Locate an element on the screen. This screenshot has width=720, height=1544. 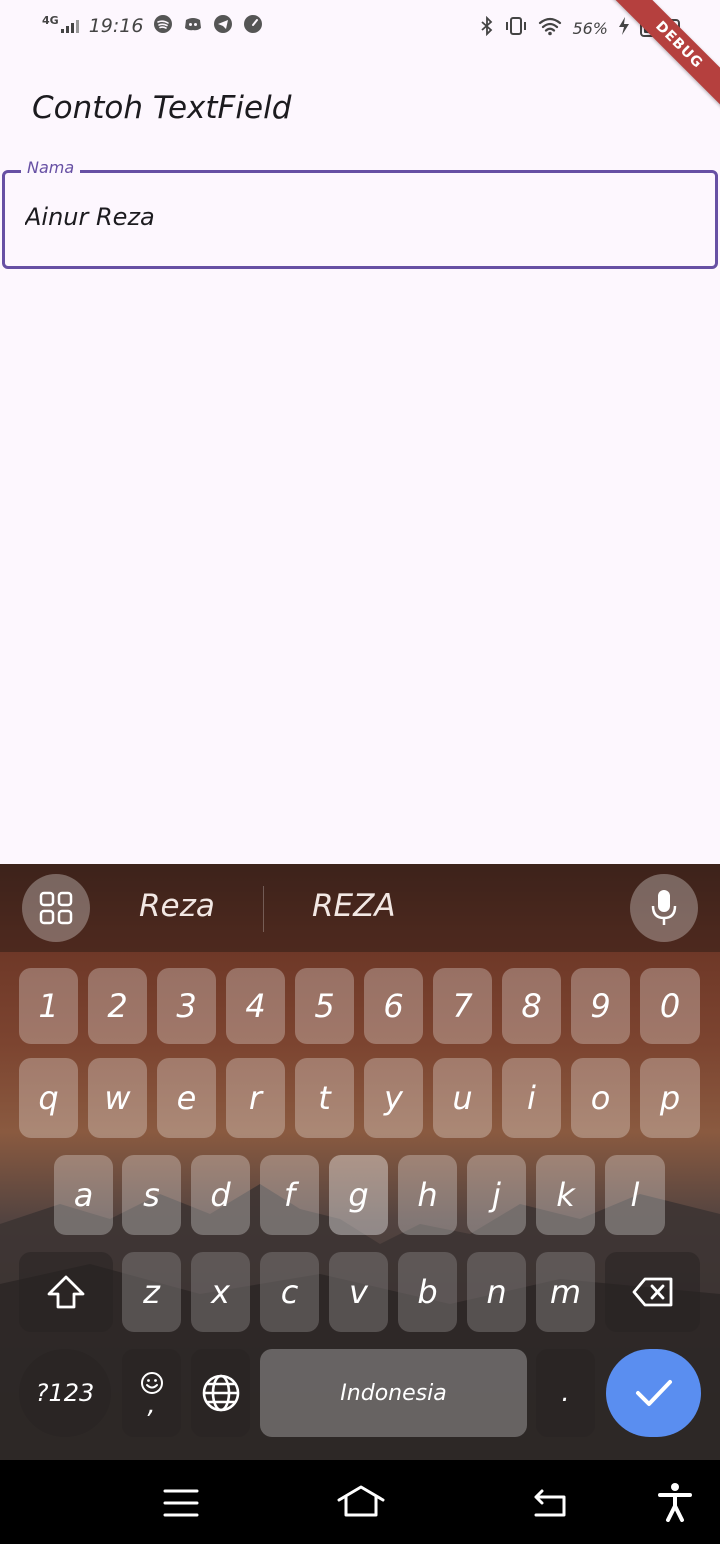
name-text-field: Nama is located at coordinates (360, 214).